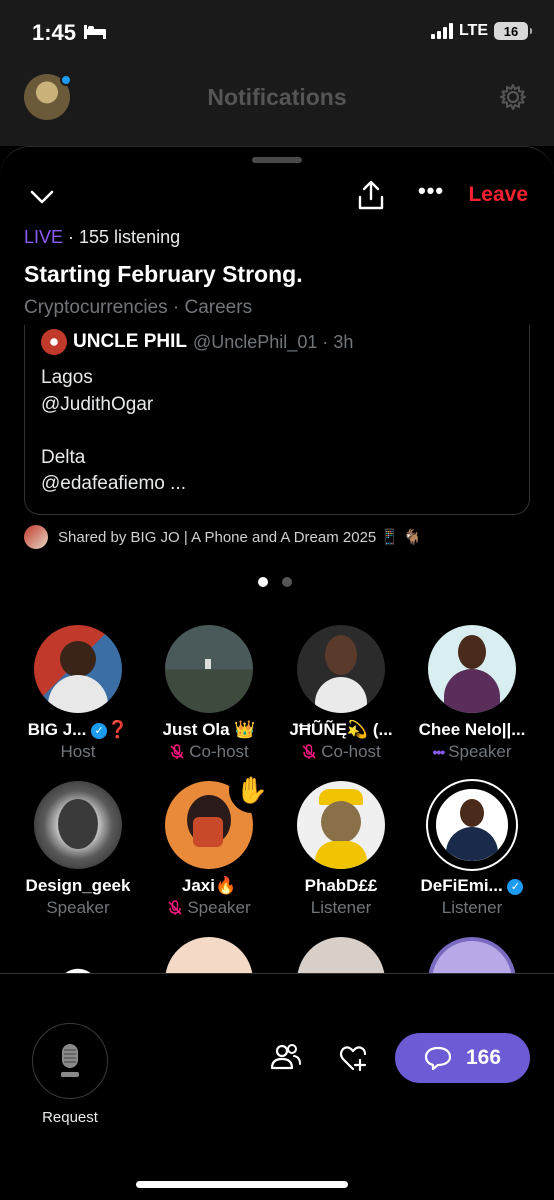  I want to click on space-topics: Cryptocurrencies · Careers, so click(138, 308).